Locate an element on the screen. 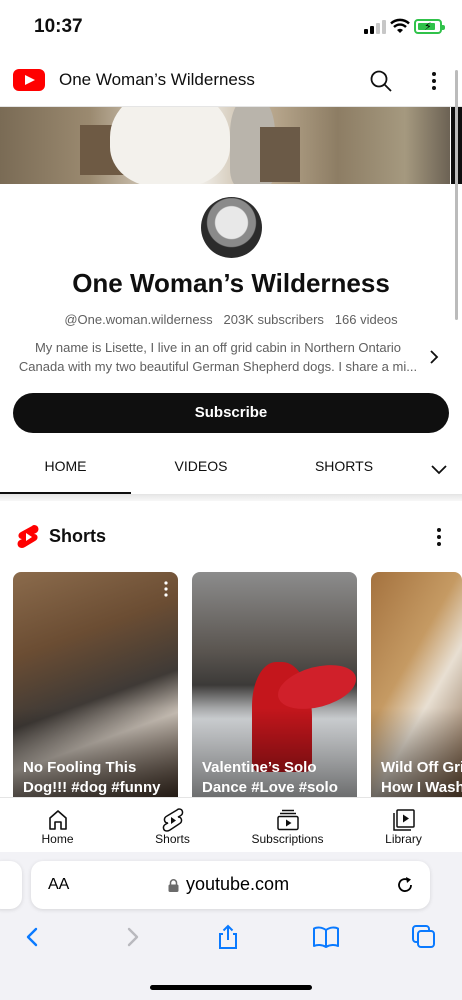 This screenshot has height=1000, width=462. previous-tab-preview is located at coordinates (11, 885).